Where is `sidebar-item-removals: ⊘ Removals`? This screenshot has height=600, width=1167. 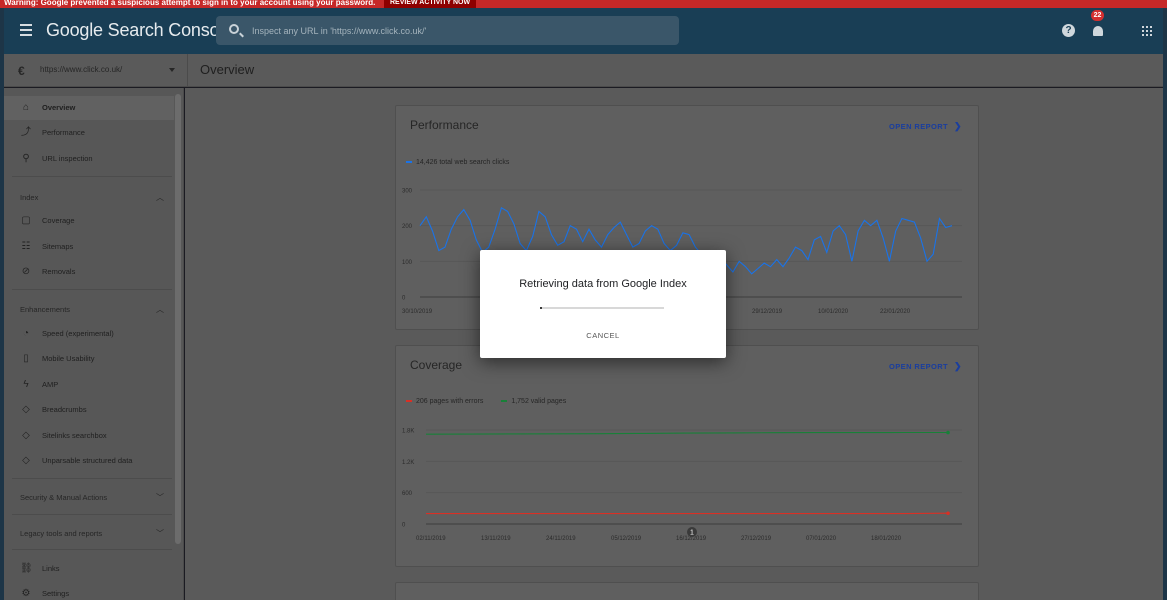
sidebar-item-removals: ⊘ Removals is located at coordinates (89, 272).